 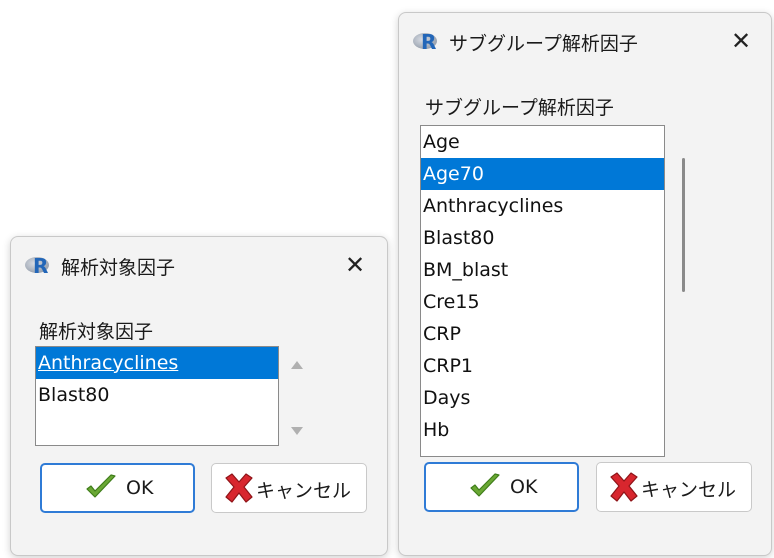 I want to click on dialog-title: 解析対象因子, so click(x=118, y=268).